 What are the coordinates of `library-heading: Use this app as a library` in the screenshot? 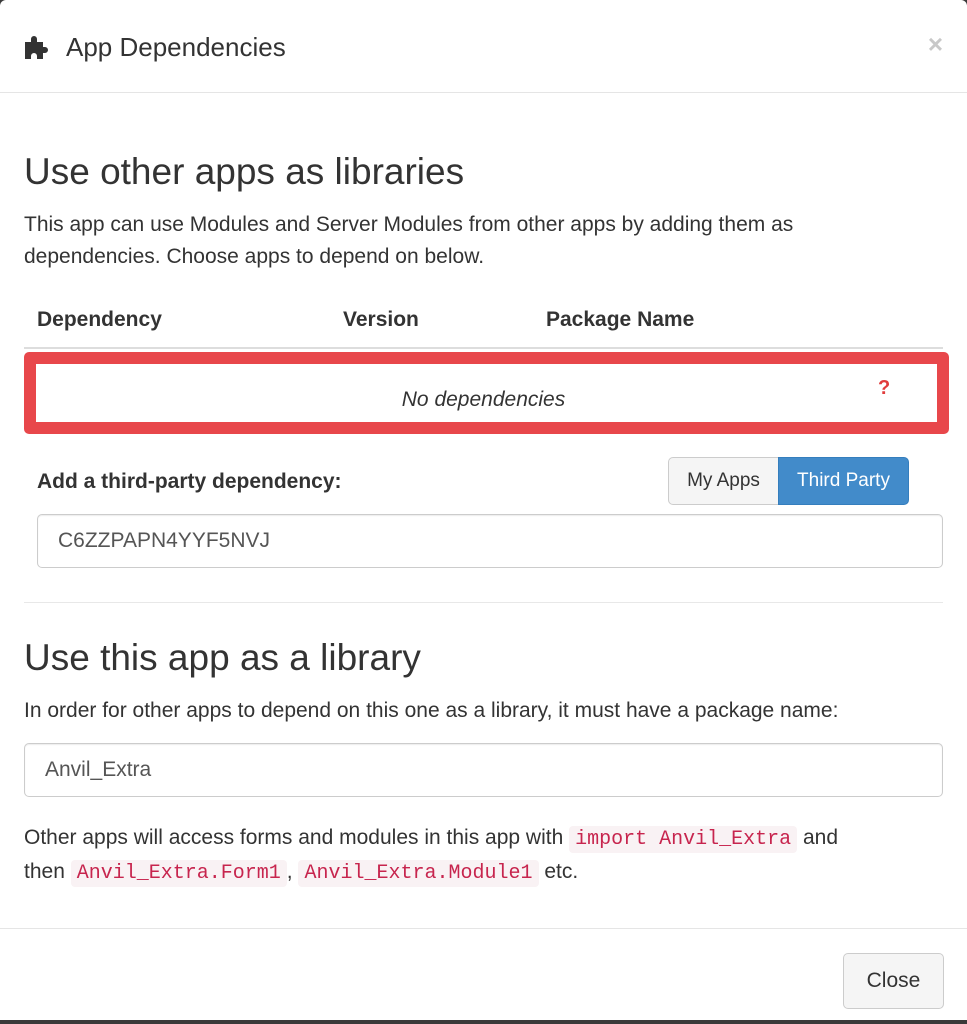 It's located at (222, 657).